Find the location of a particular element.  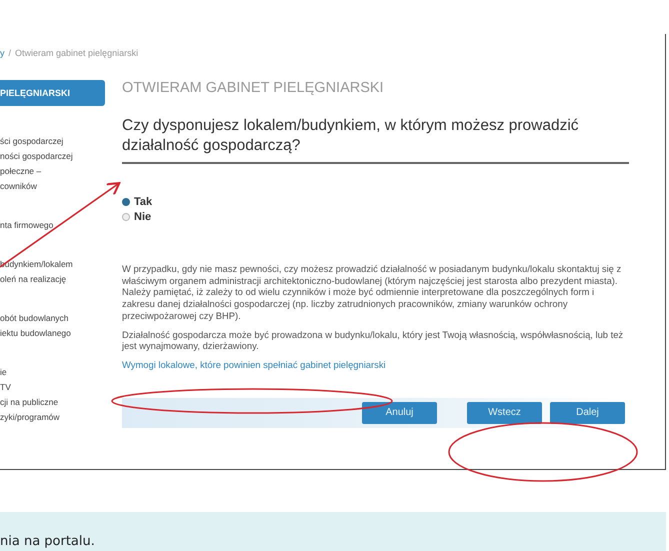

next-button: Dalej is located at coordinates (587, 413).